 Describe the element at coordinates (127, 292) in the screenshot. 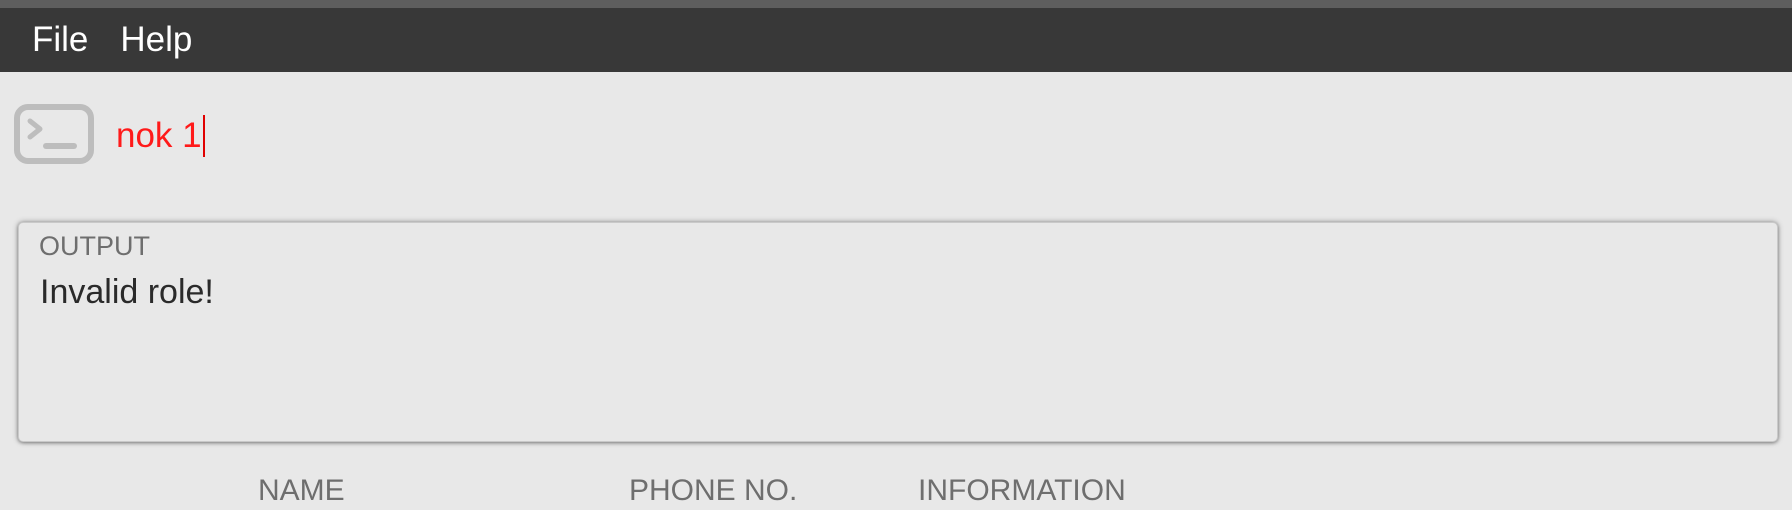

I see `output-message: Invalid role!` at that location.